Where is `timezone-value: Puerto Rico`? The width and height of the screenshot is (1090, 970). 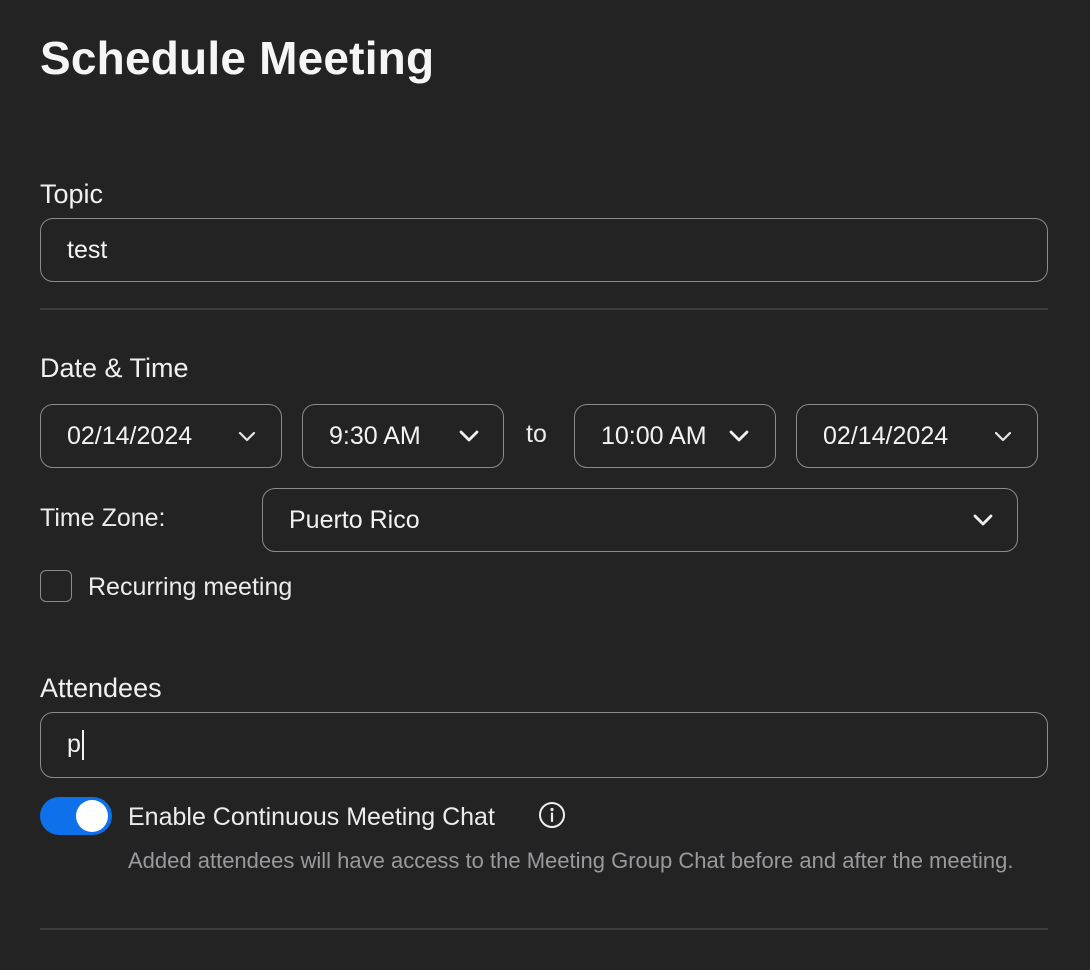 timezone-value: Puerto Rico is located at coordinates (354, 519).